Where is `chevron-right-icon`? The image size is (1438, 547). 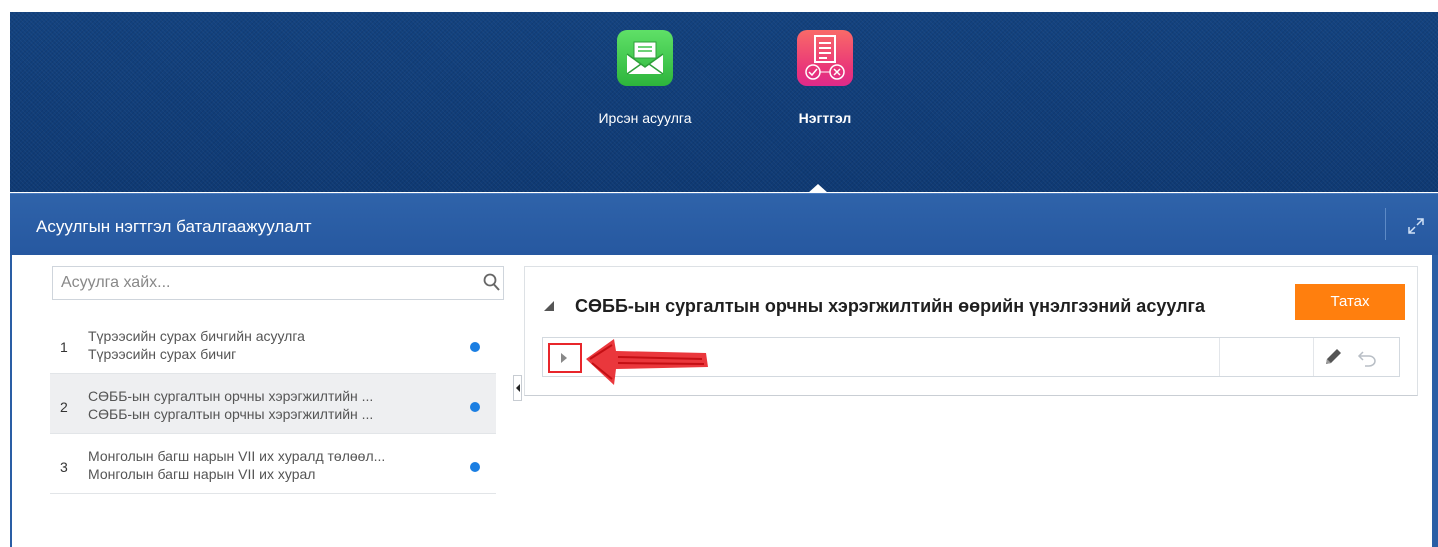
chevron-right-icon is located at coordinates (564, 358).